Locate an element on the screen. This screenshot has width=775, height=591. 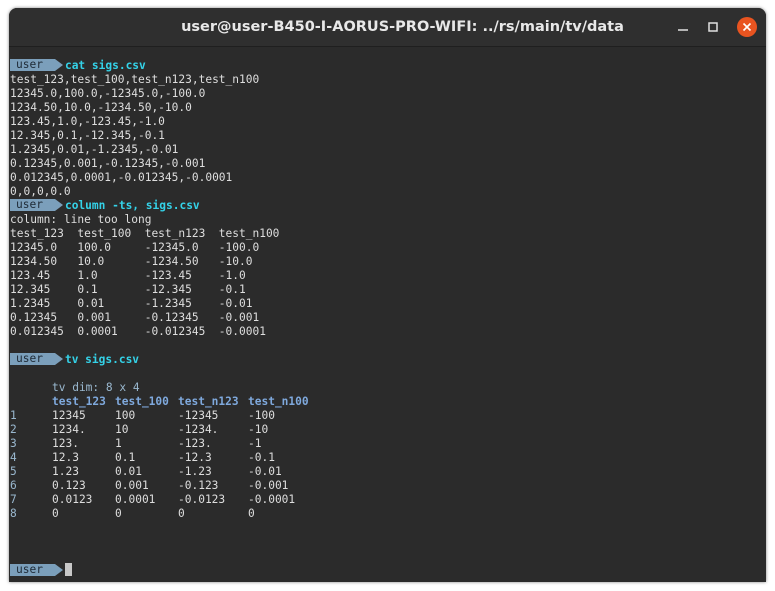
row-index: 5 is located at coordinates (13, 471).